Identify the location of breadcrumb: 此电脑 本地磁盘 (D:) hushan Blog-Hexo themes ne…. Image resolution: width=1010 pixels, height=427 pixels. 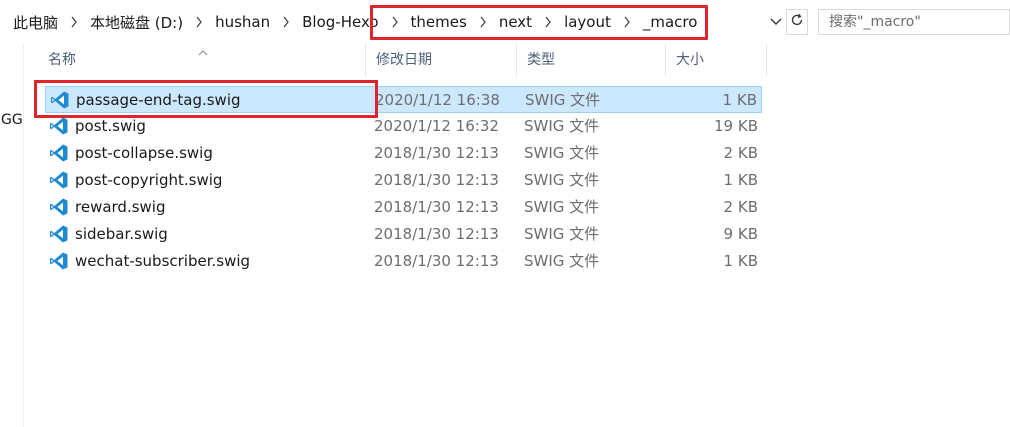
(384, 22).